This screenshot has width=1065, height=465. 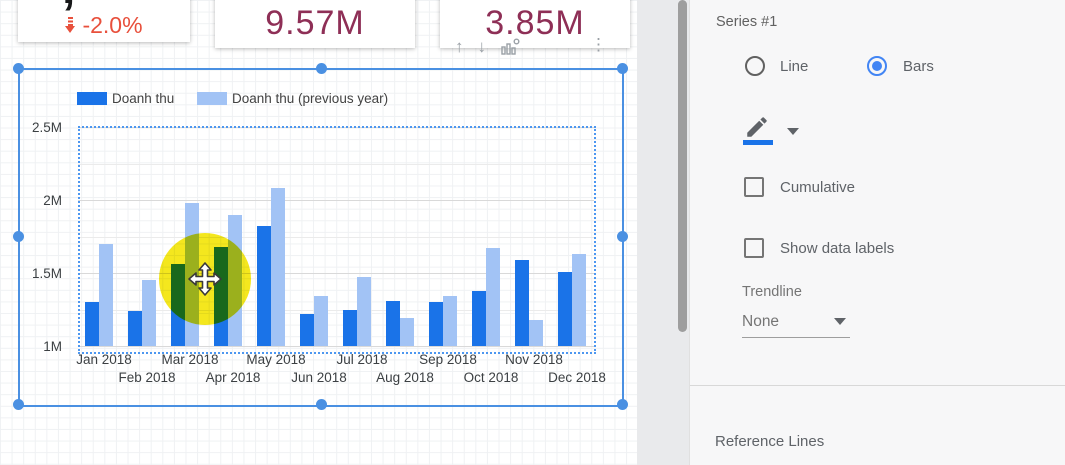 I want to click on x-tick-label: Sep 2018, so click(x=448, y=359).